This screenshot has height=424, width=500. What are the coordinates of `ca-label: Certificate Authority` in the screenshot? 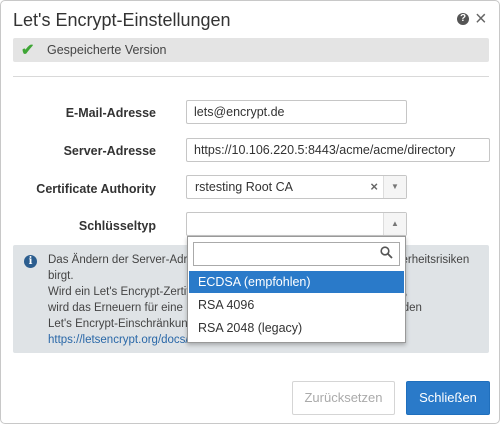 It's located at (96, 189).